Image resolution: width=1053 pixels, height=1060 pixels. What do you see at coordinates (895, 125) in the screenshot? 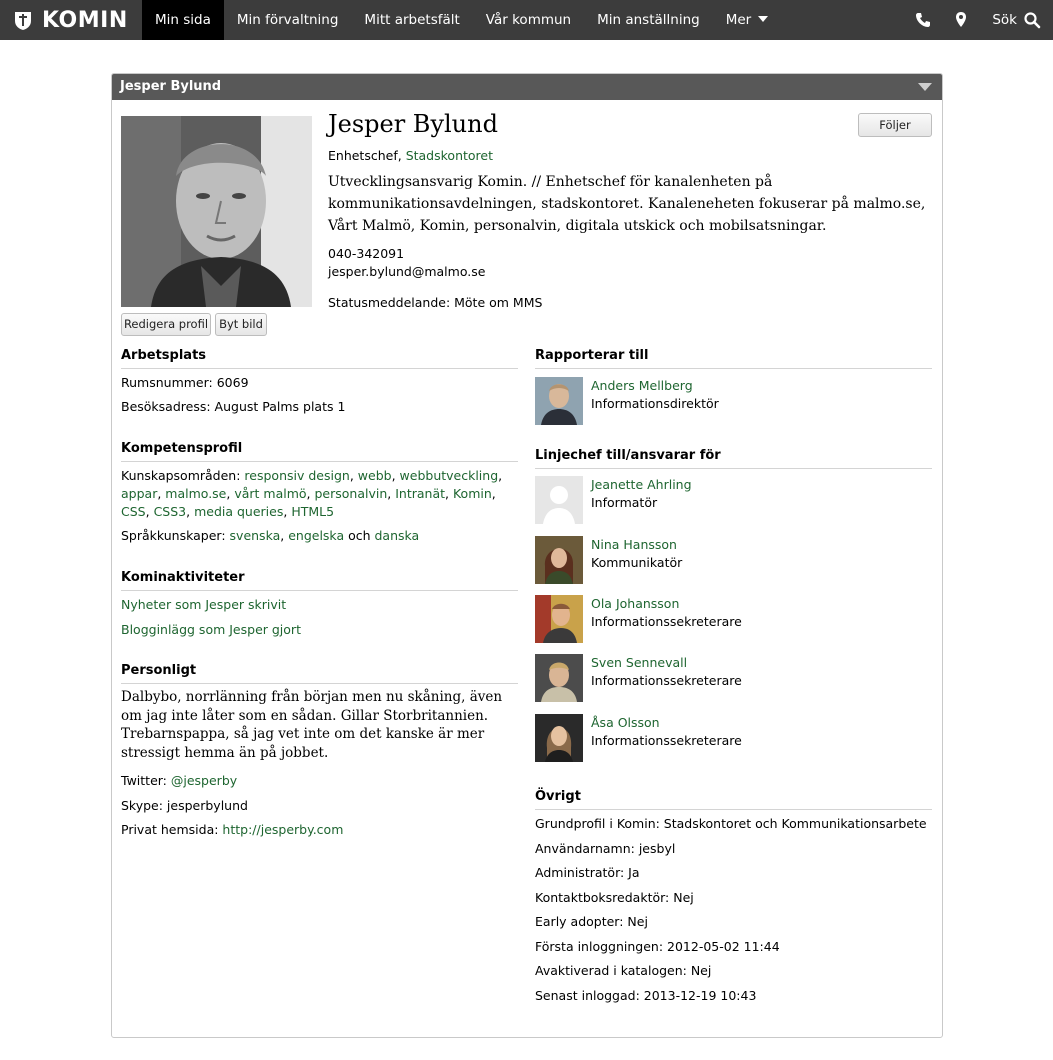
I see `follow-button: Följer` at bounding box center [895, 125].